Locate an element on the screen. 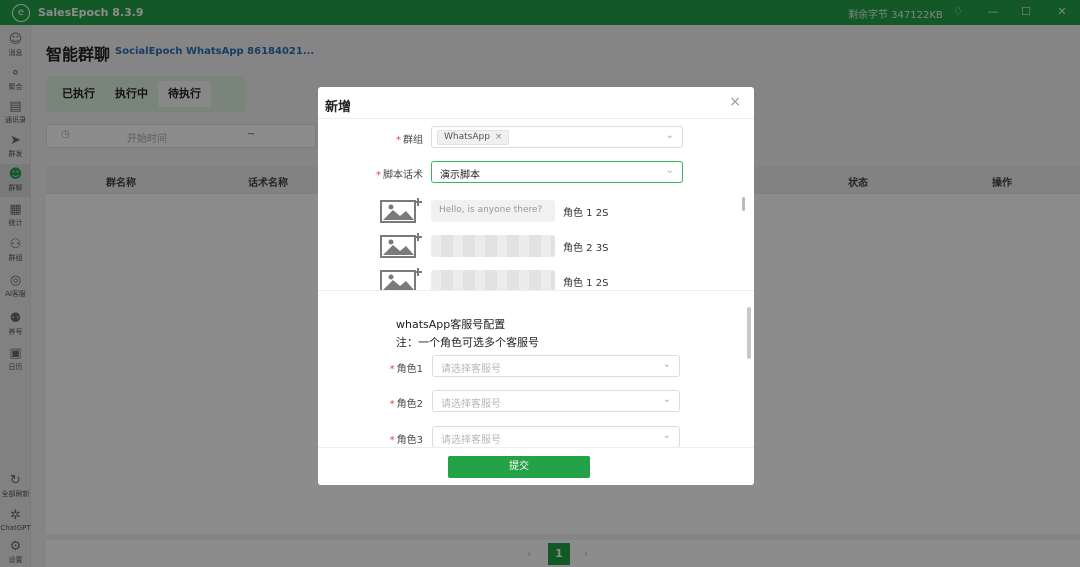 The width and height of the screenshot is (1080, 567). script-select: 演示脚本 ⌄ is located at coordinates (557, 172).